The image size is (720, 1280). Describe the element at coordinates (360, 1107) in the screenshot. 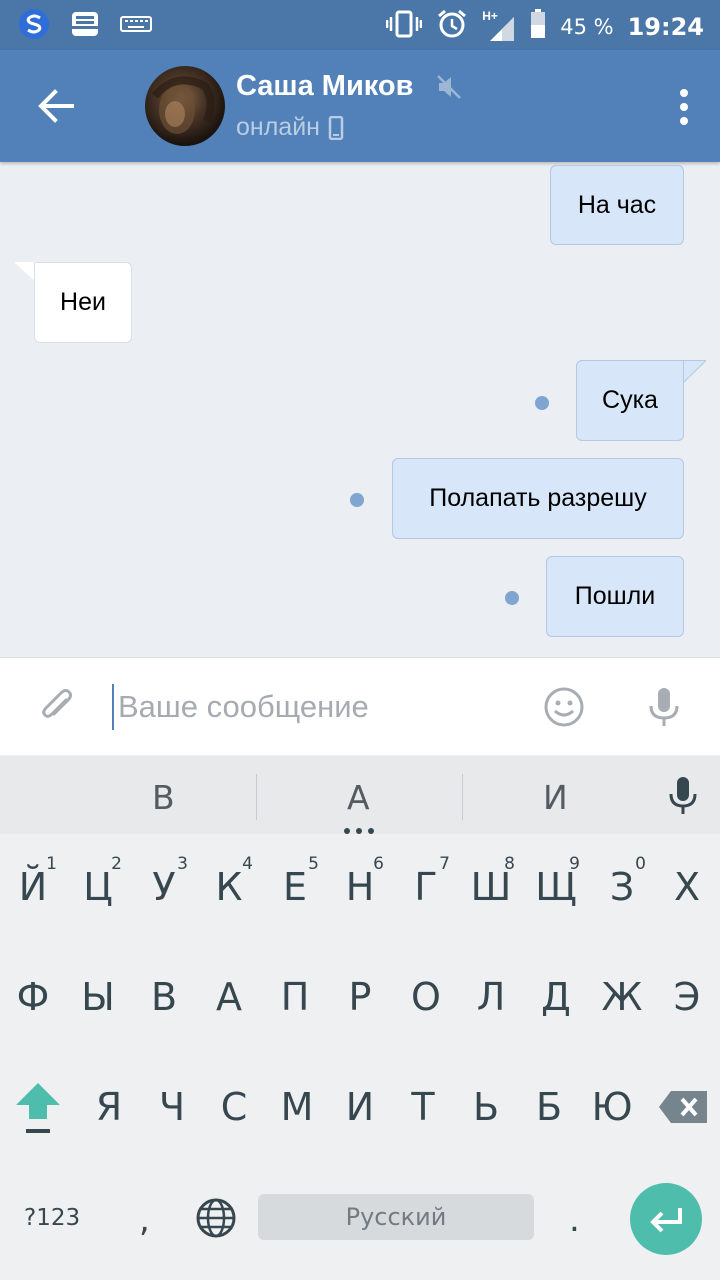

I see `key: И` at that location.